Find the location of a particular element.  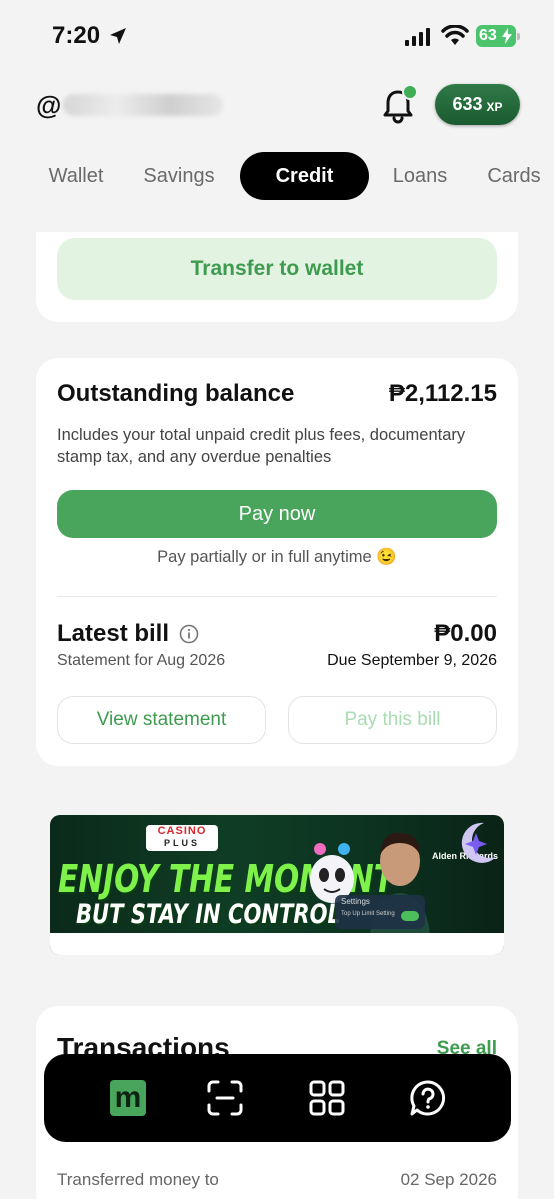

xp-value: 633 is located at coordinates (467, 104).